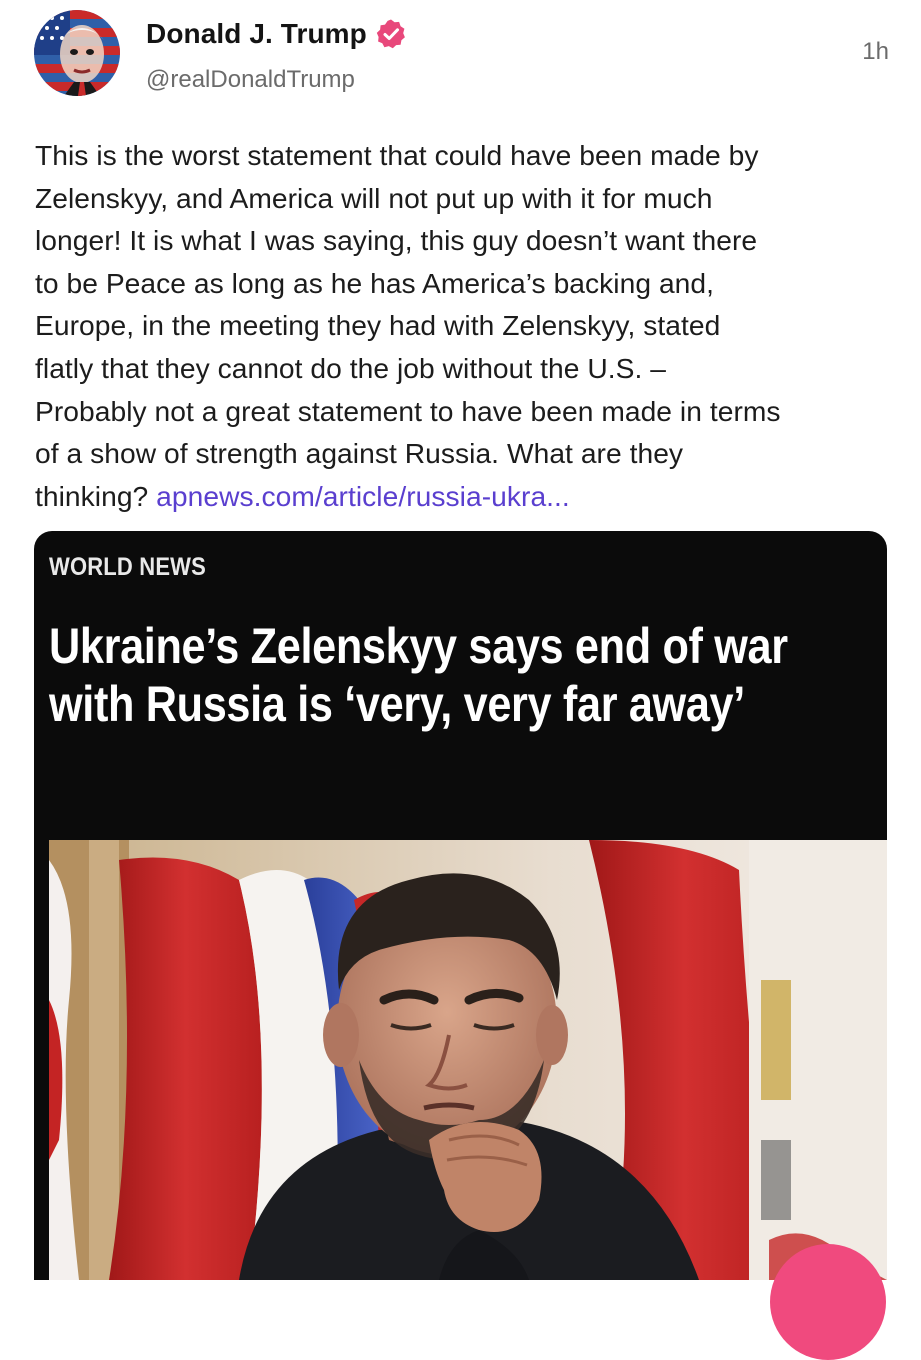  I want to click on post-header: Donald J. Trump @realDonaldTrump 1h, so click(461, 54).